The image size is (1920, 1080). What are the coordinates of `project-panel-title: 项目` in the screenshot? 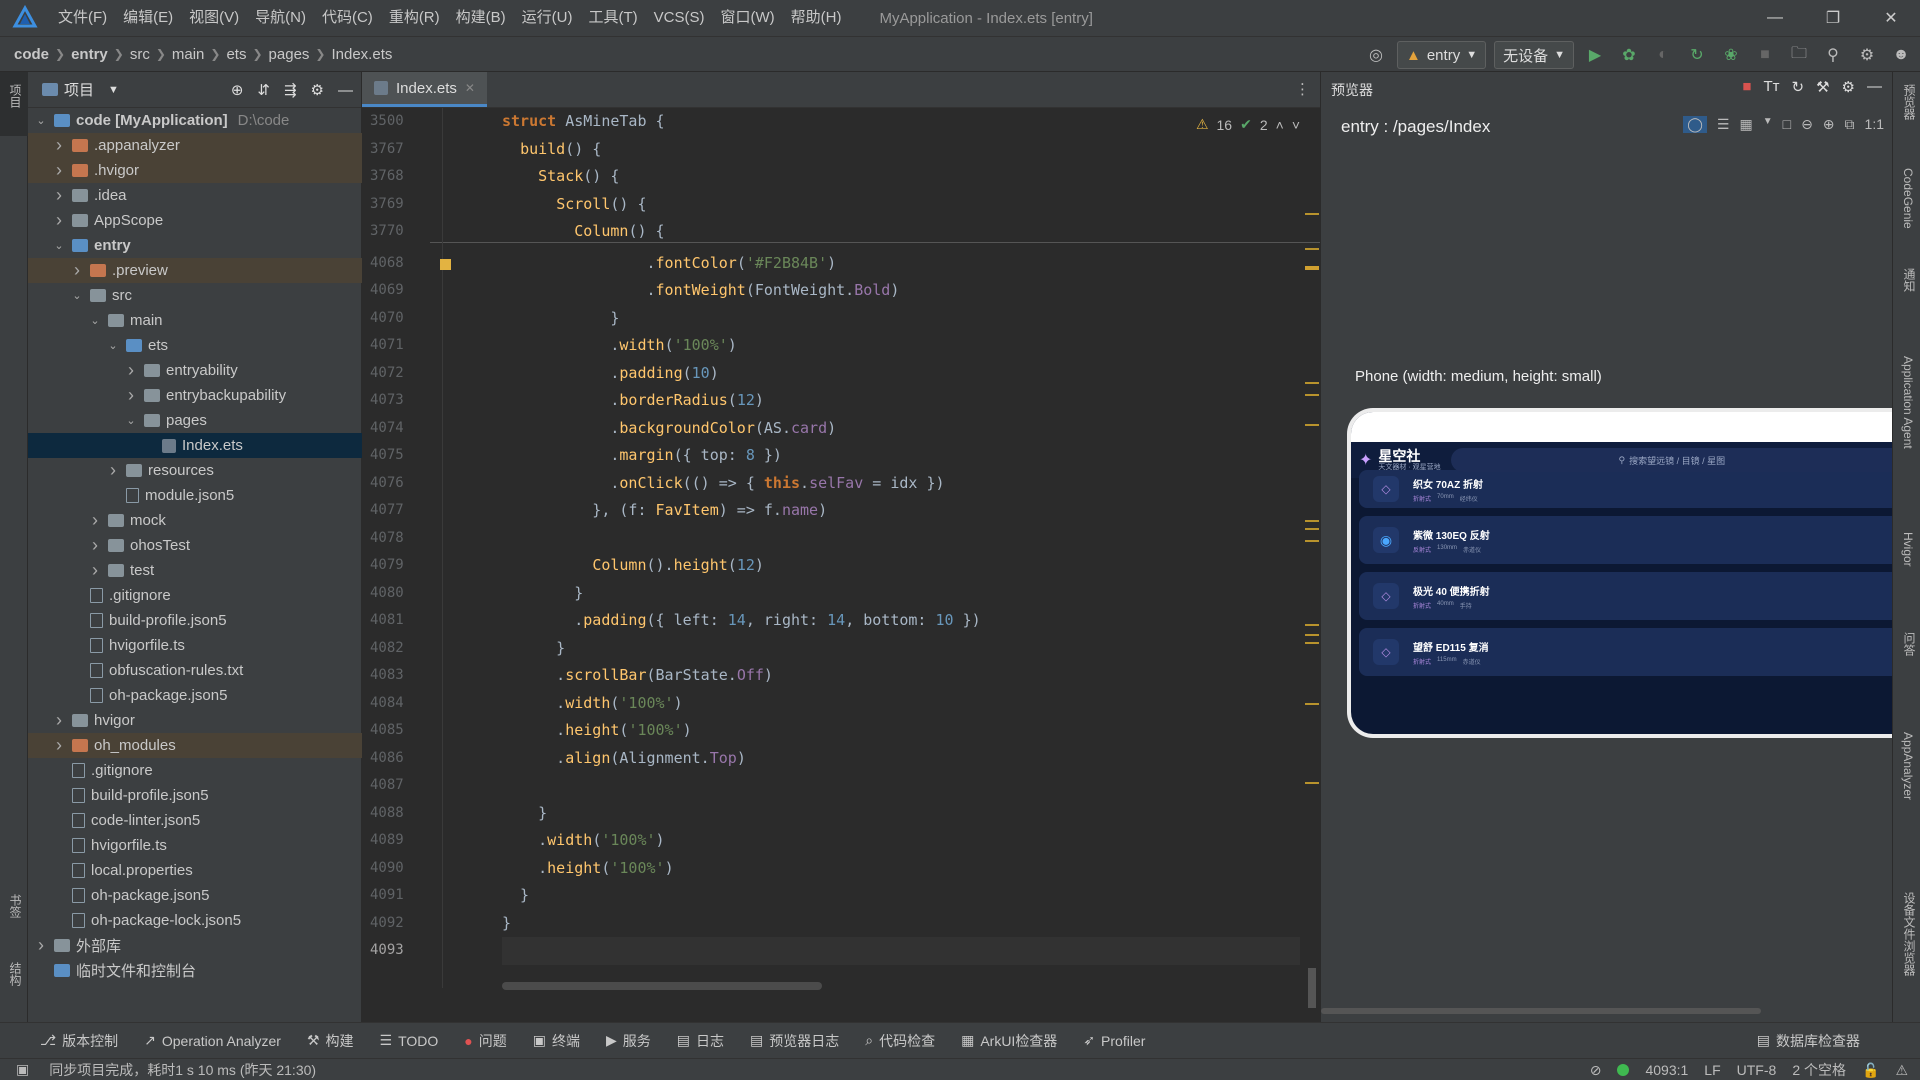 It's located at (79, 89).